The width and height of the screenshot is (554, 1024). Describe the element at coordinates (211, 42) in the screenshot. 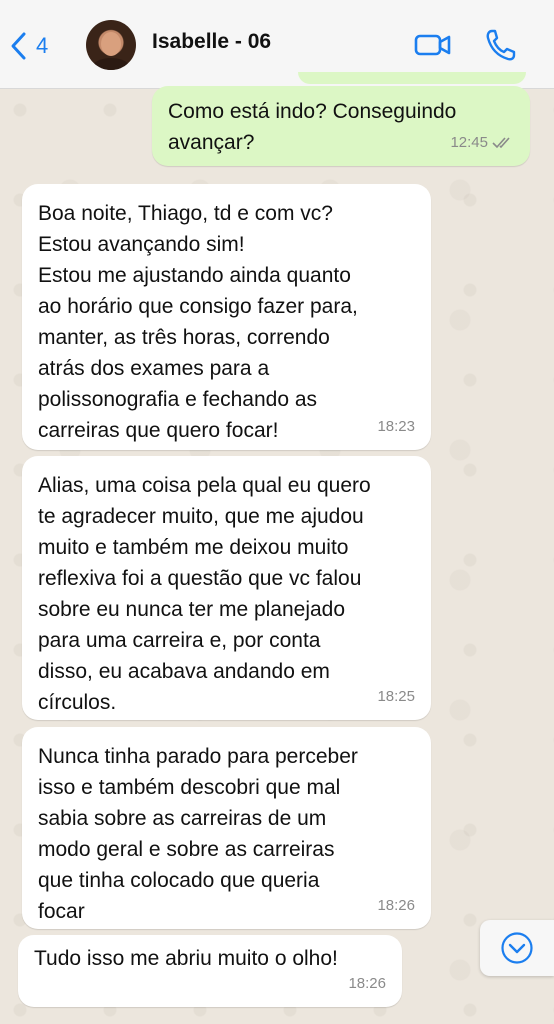

I see `contact-name: Isabelle - 06` at that location.